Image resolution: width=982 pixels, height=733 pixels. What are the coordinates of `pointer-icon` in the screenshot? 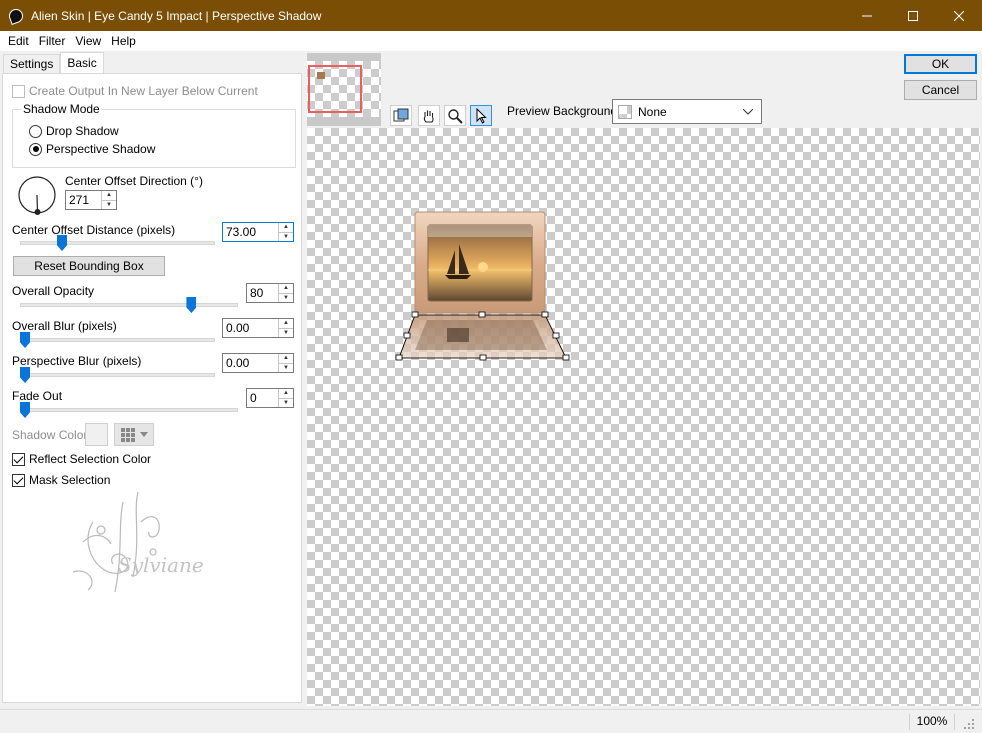 It's located at (481, 115).